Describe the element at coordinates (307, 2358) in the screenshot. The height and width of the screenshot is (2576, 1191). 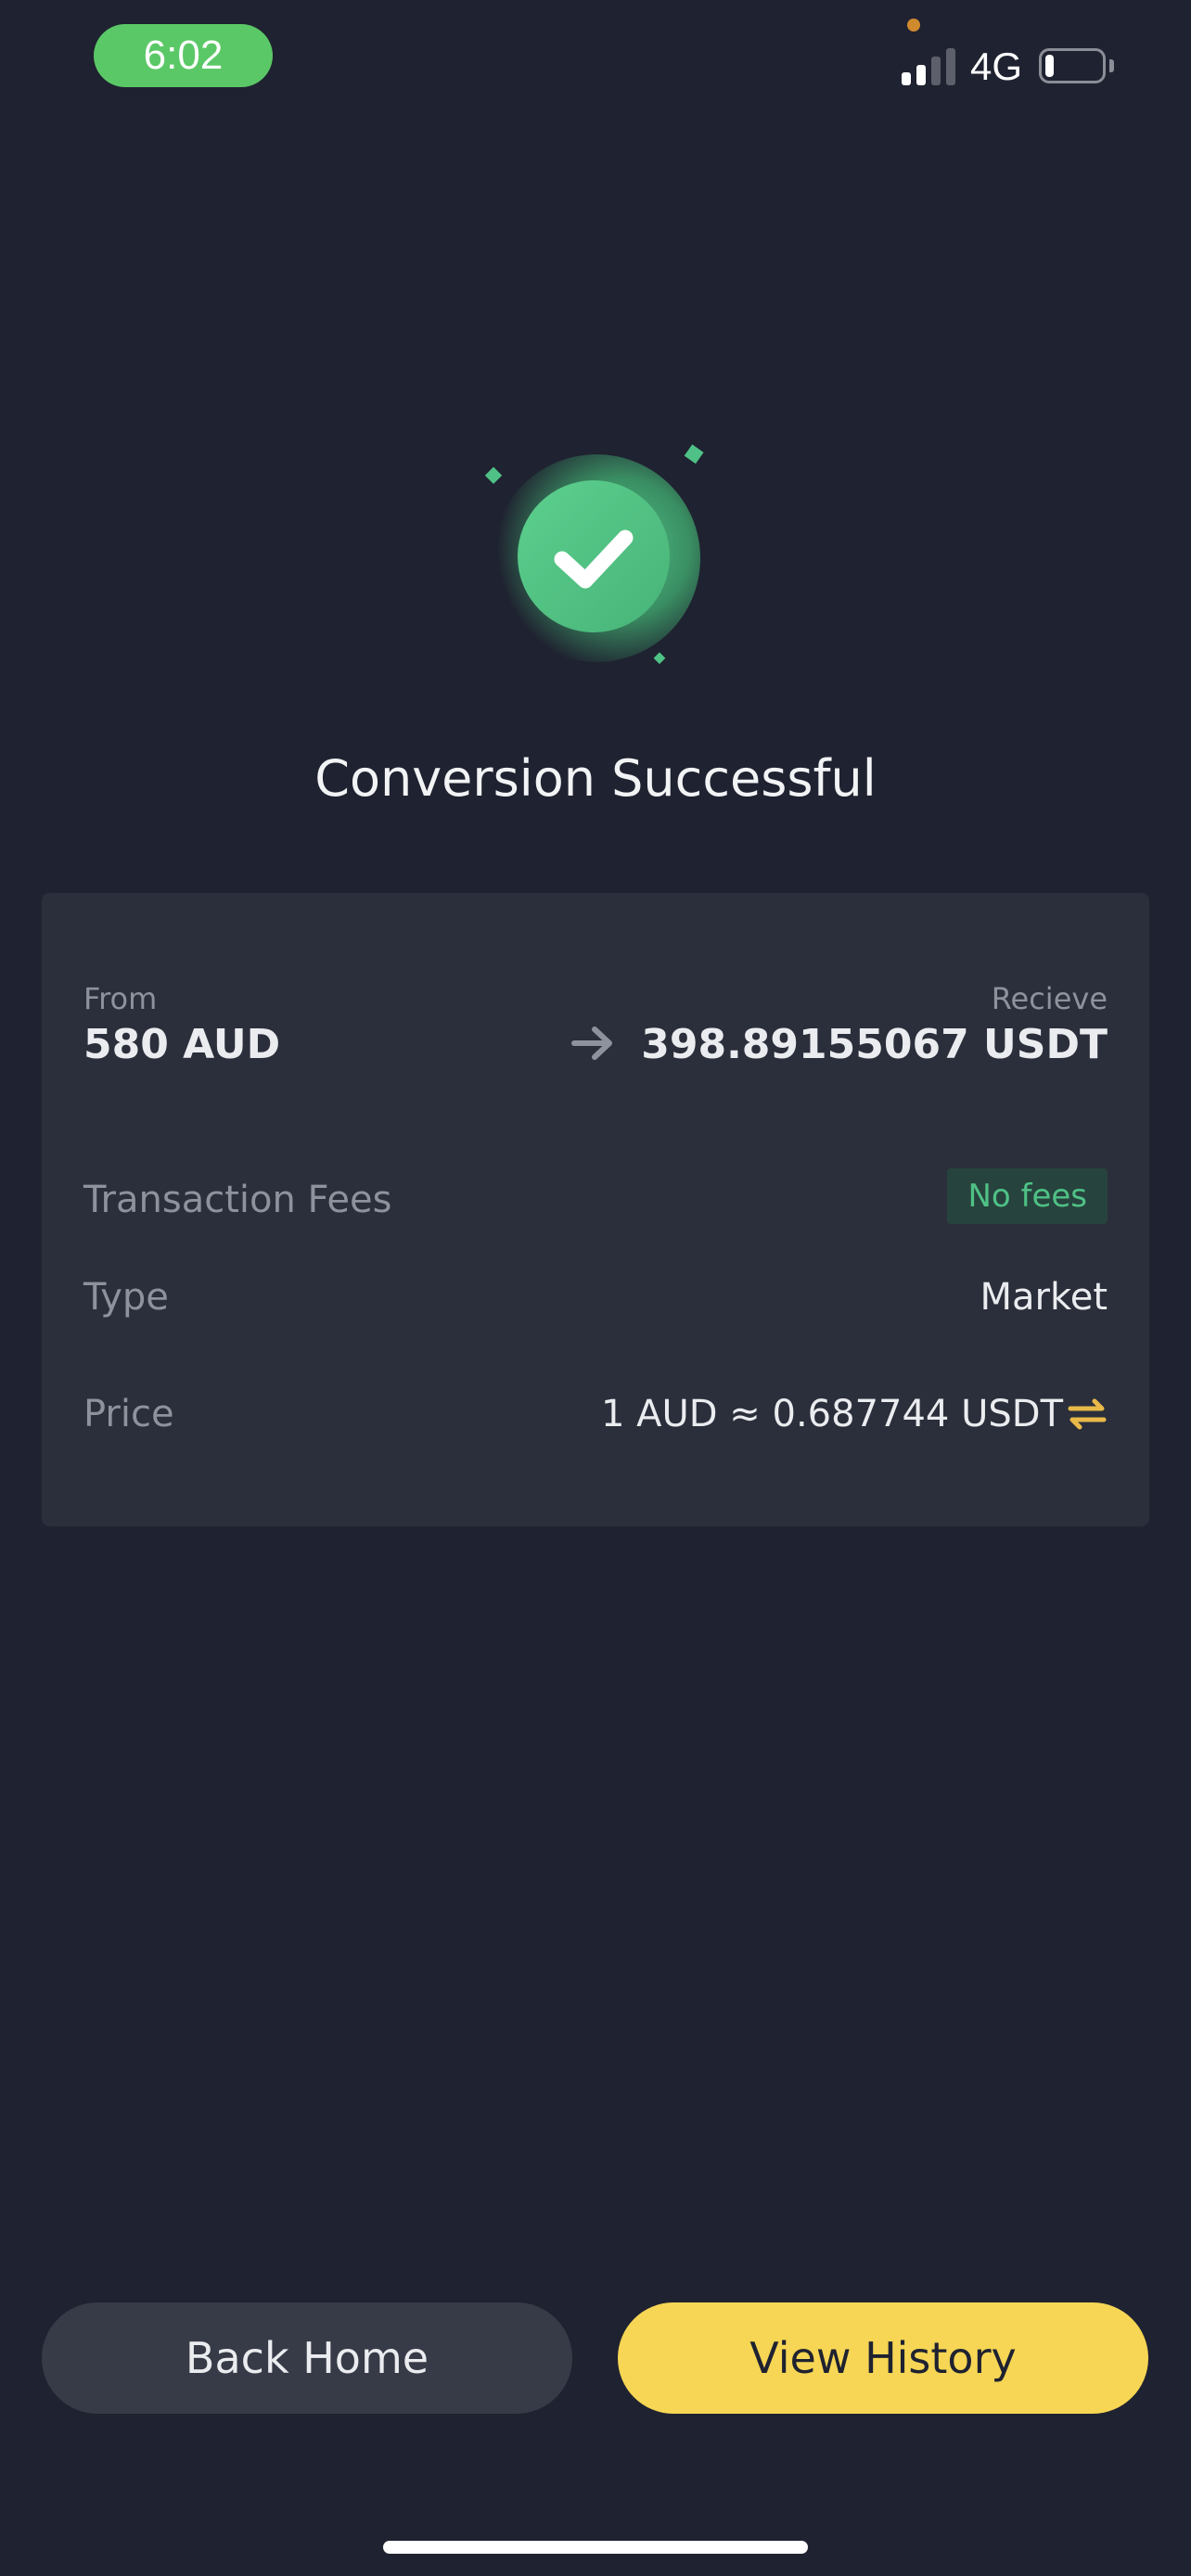
I see `back-home-button: Back Home` at that location.